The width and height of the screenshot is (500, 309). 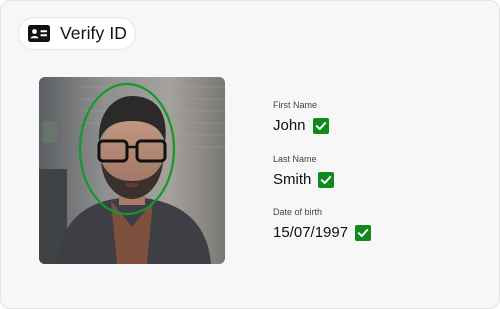 What do you see at coordinates (39, 33) in the screenshot?
I see `id-card-icon` at bounding box center [39, 33].